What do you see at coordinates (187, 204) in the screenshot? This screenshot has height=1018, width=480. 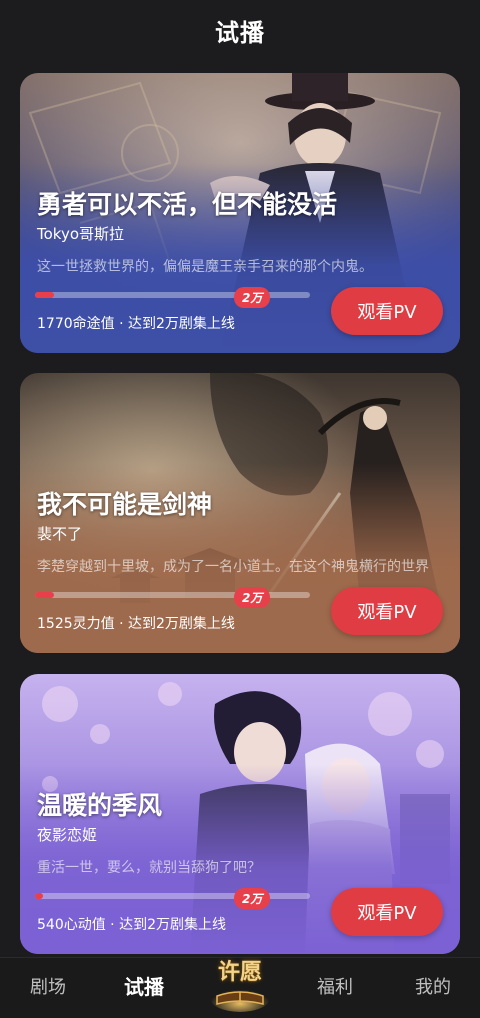 I see `drama-title: 勇者可以不活，但不能没活` at bounding box center [187, 204].